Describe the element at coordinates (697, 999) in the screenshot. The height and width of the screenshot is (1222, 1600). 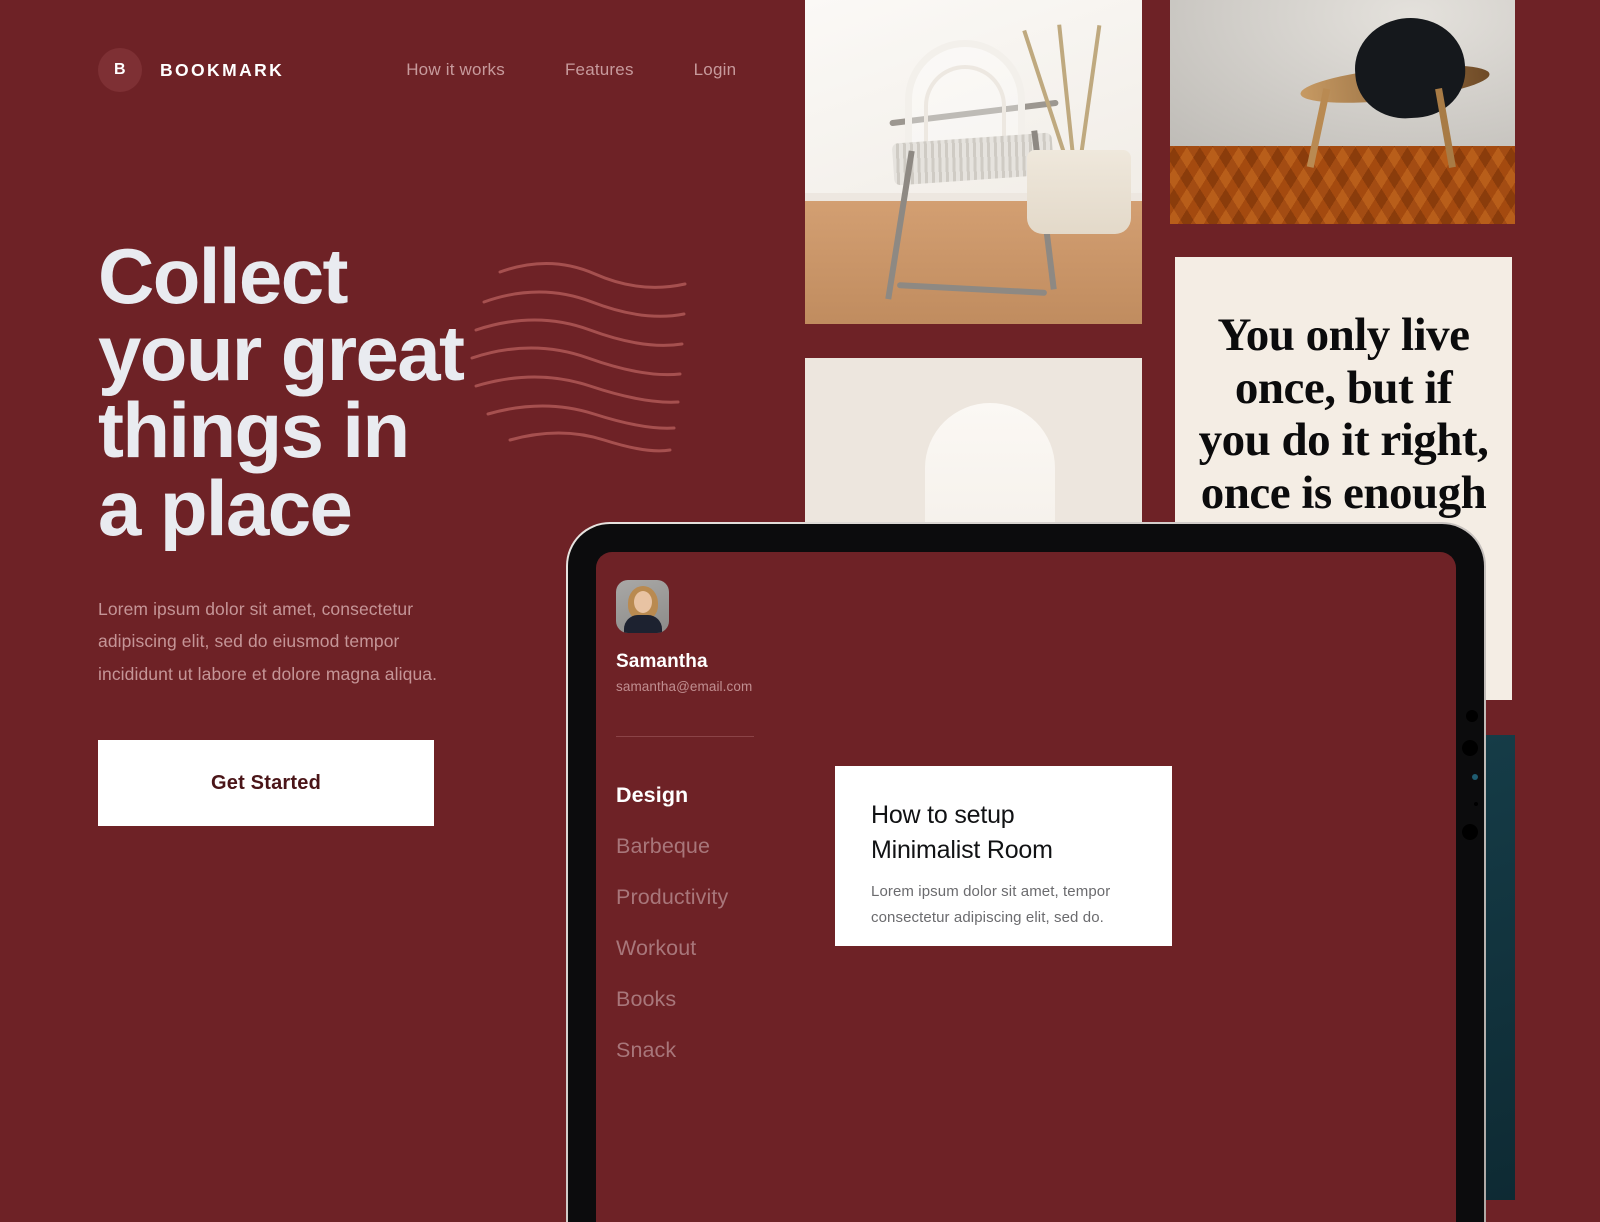
I see `sidebar-item-books: Books` at that location.